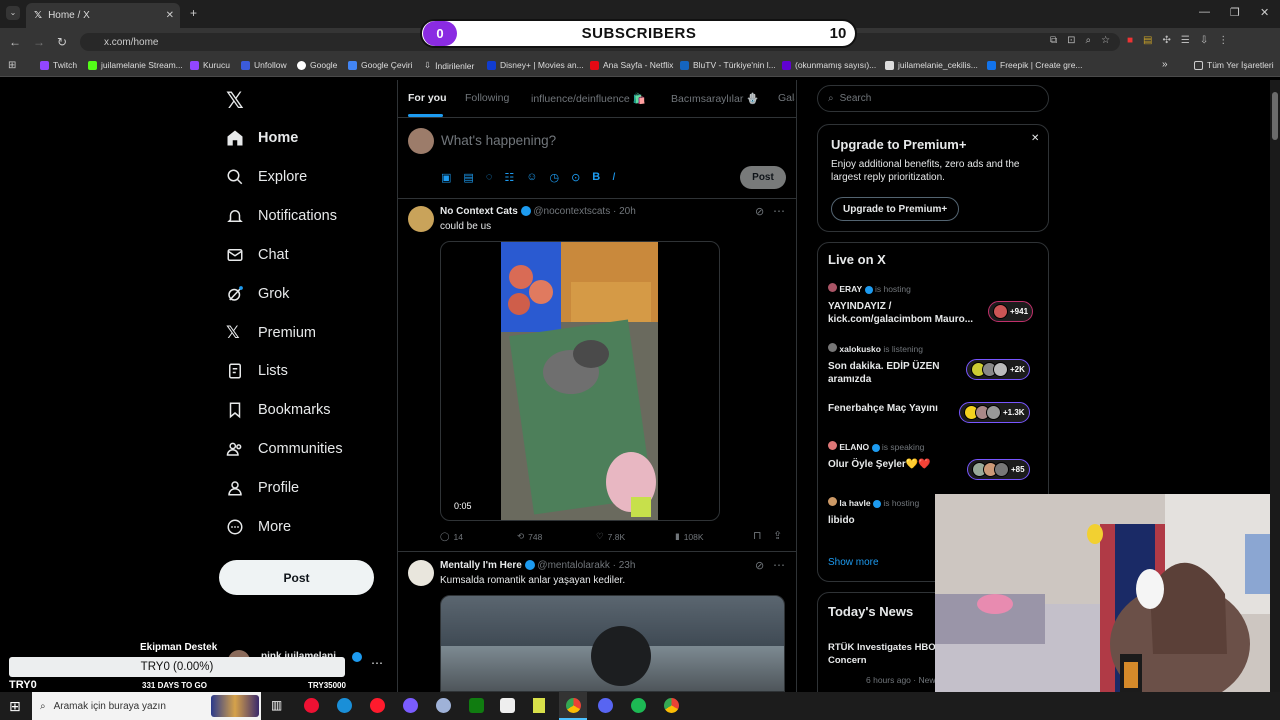 Image resolution: width=1280 pixels, height=720 pixels. What do you see at coordinates (1204, 12) in the screenshot?
I see `minimize-icon: —` at bounding box center [1204, 12].